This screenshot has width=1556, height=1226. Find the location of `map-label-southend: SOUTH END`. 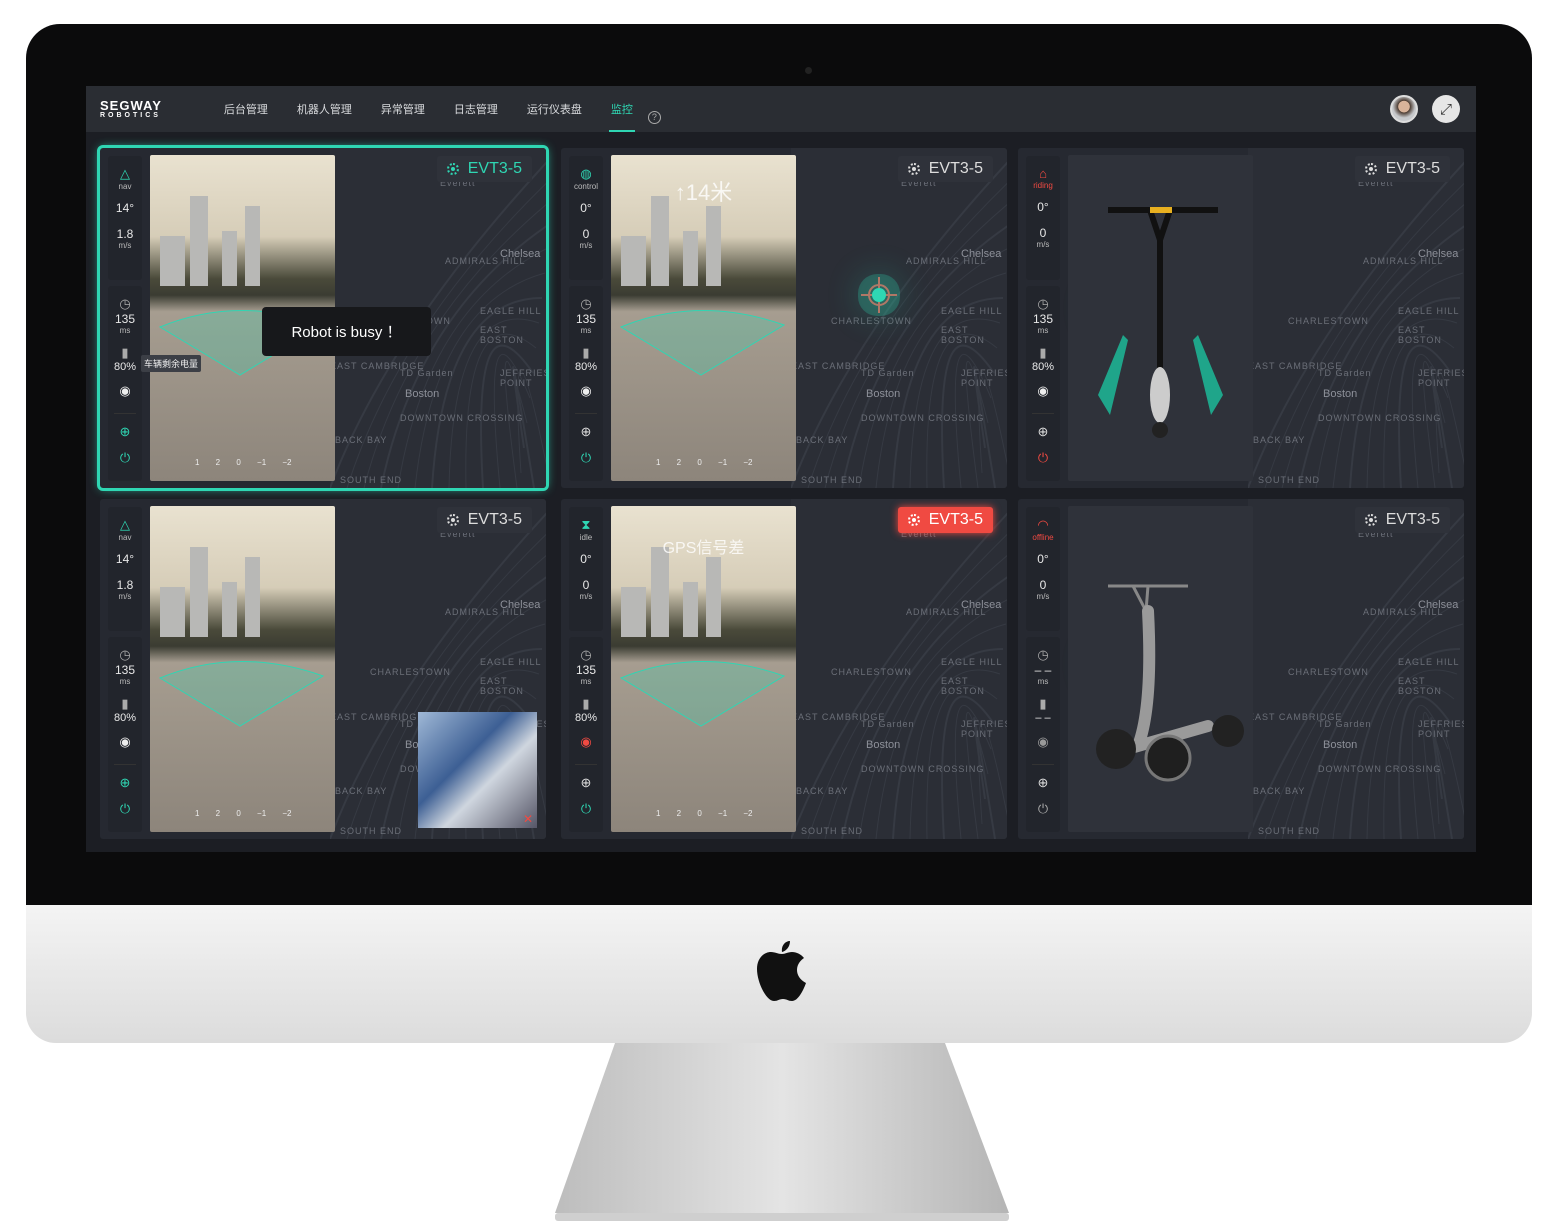

map-label-southend: SOUTH END is located at coordinates (1289, 480).